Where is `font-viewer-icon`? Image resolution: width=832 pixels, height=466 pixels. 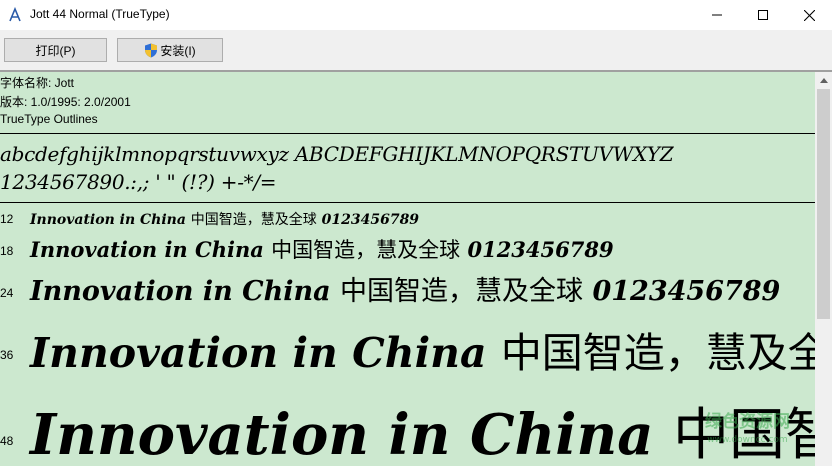
font-viewer-icon is located at coordinates (15, 14).